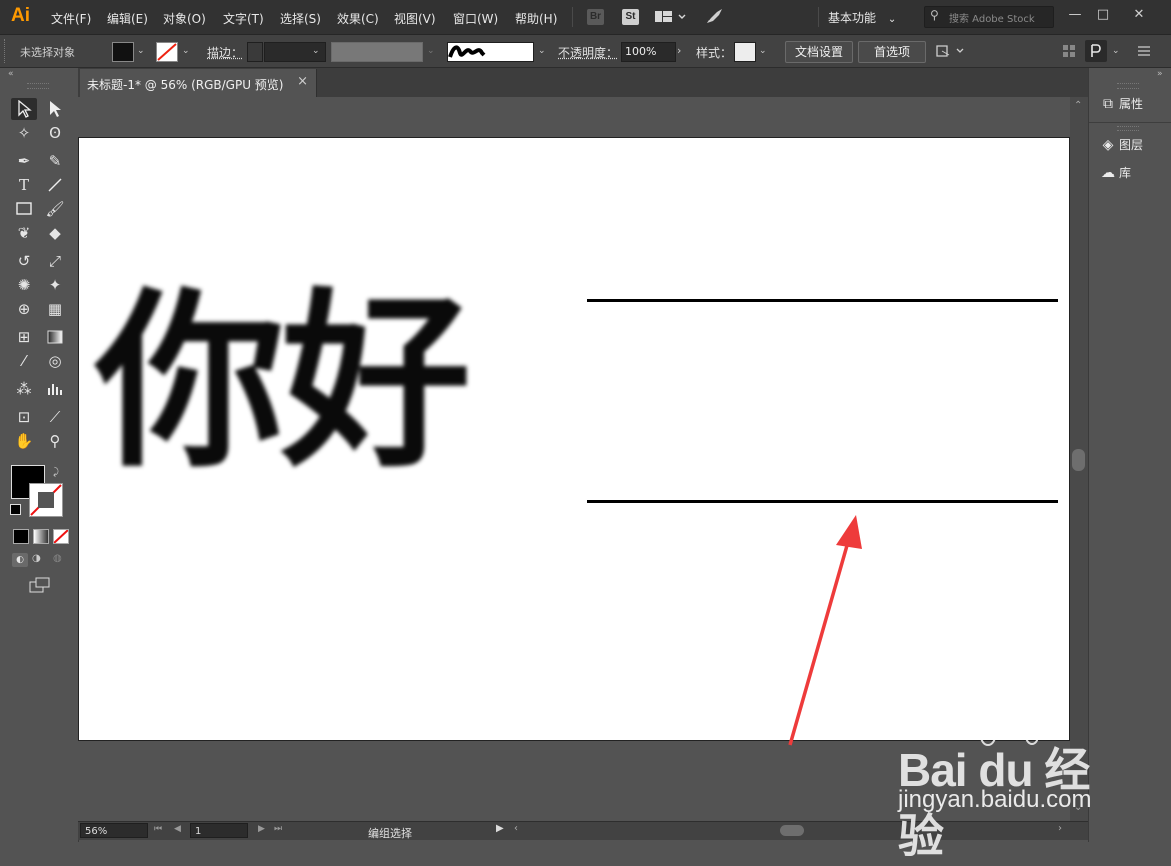 The image size is (1171, 866). What do you see at coordinates (55, 209) in the screenshot?
I see `paintbrush-tool-icon: 🖌` at bounding box center [55, 209].